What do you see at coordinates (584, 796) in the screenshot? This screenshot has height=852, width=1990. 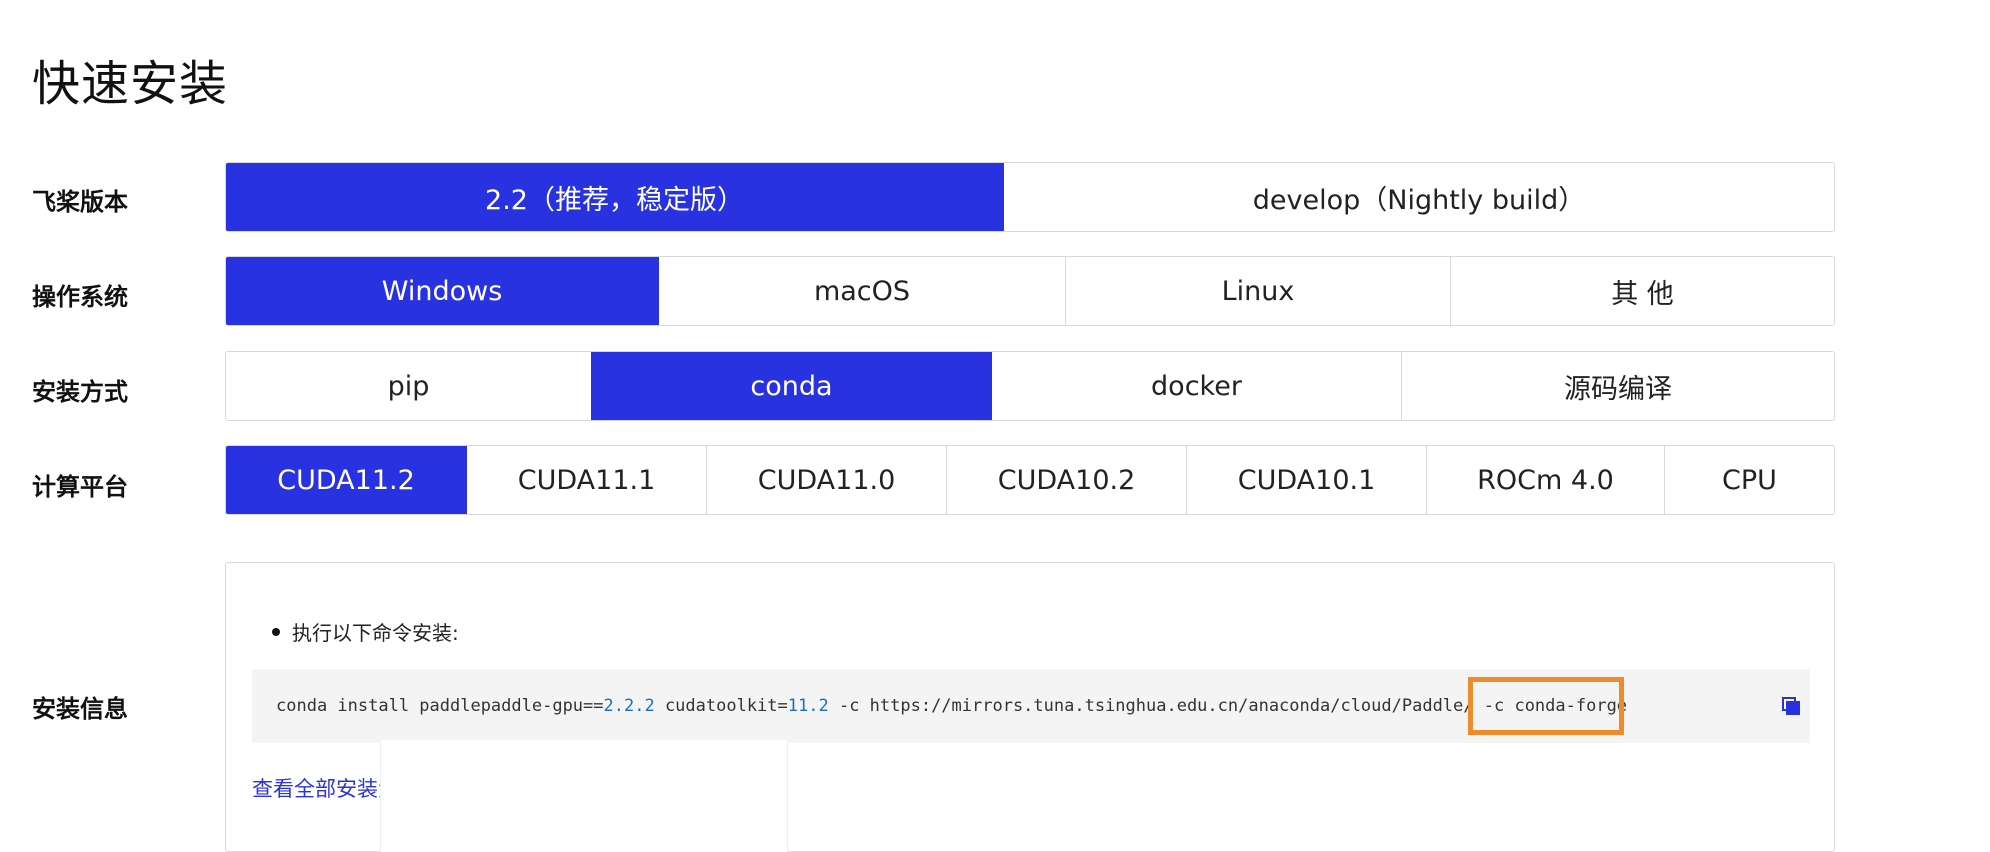 I see `background-panel` at bounding box center [584, 796].